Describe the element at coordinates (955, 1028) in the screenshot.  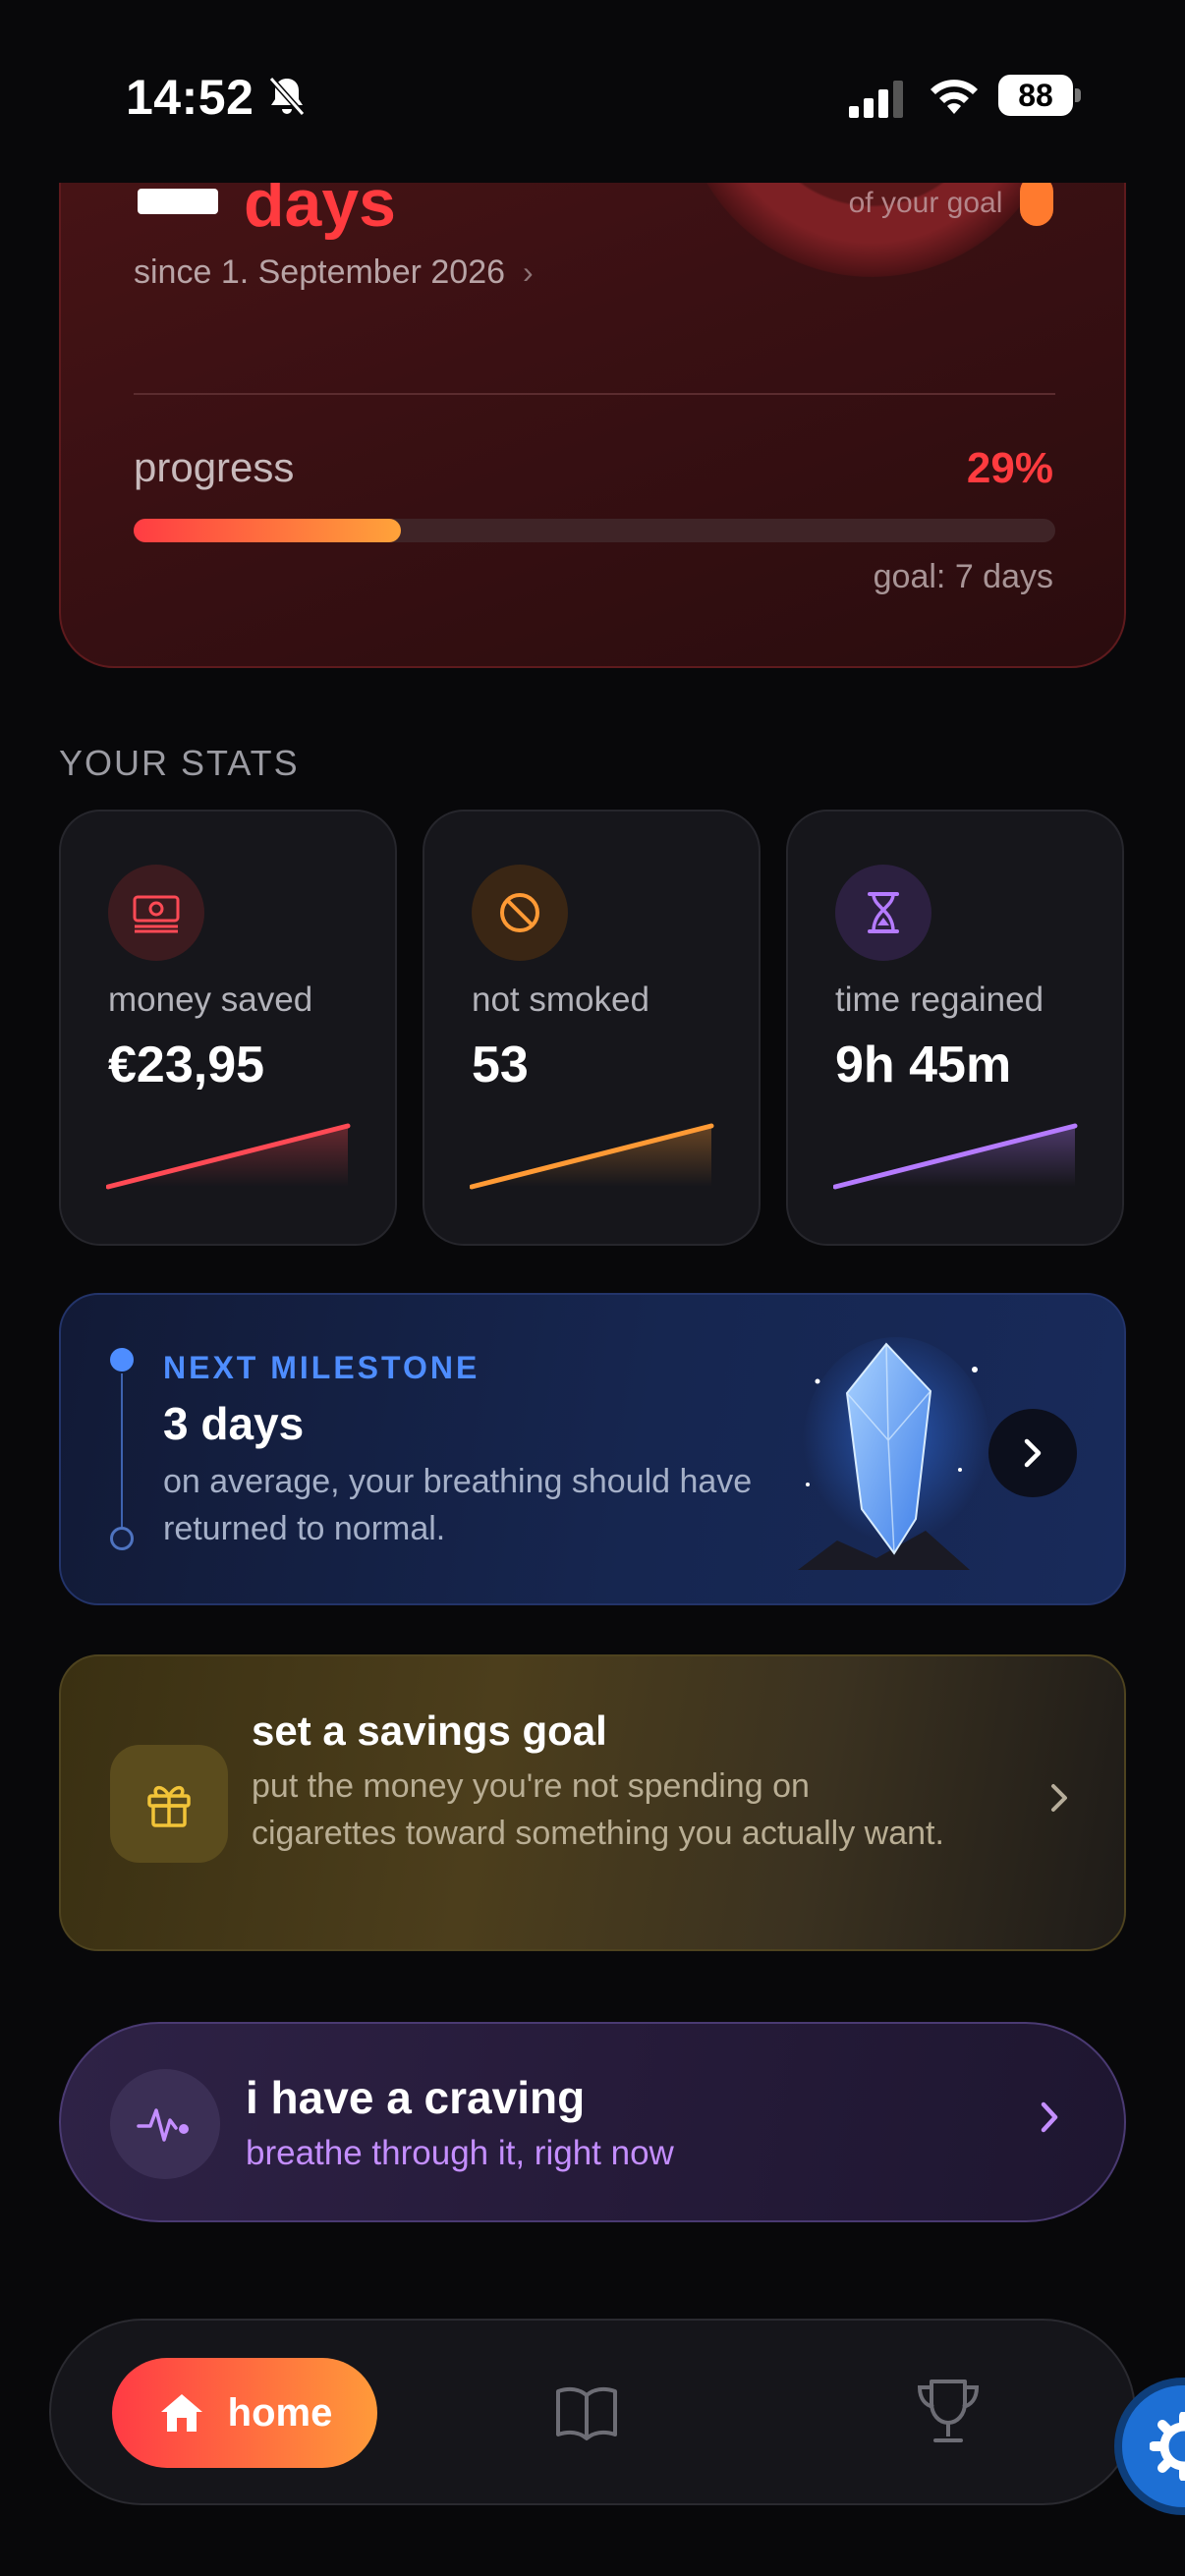
I see `stat-card-time-regained: time regained 9h 45m` at that location.